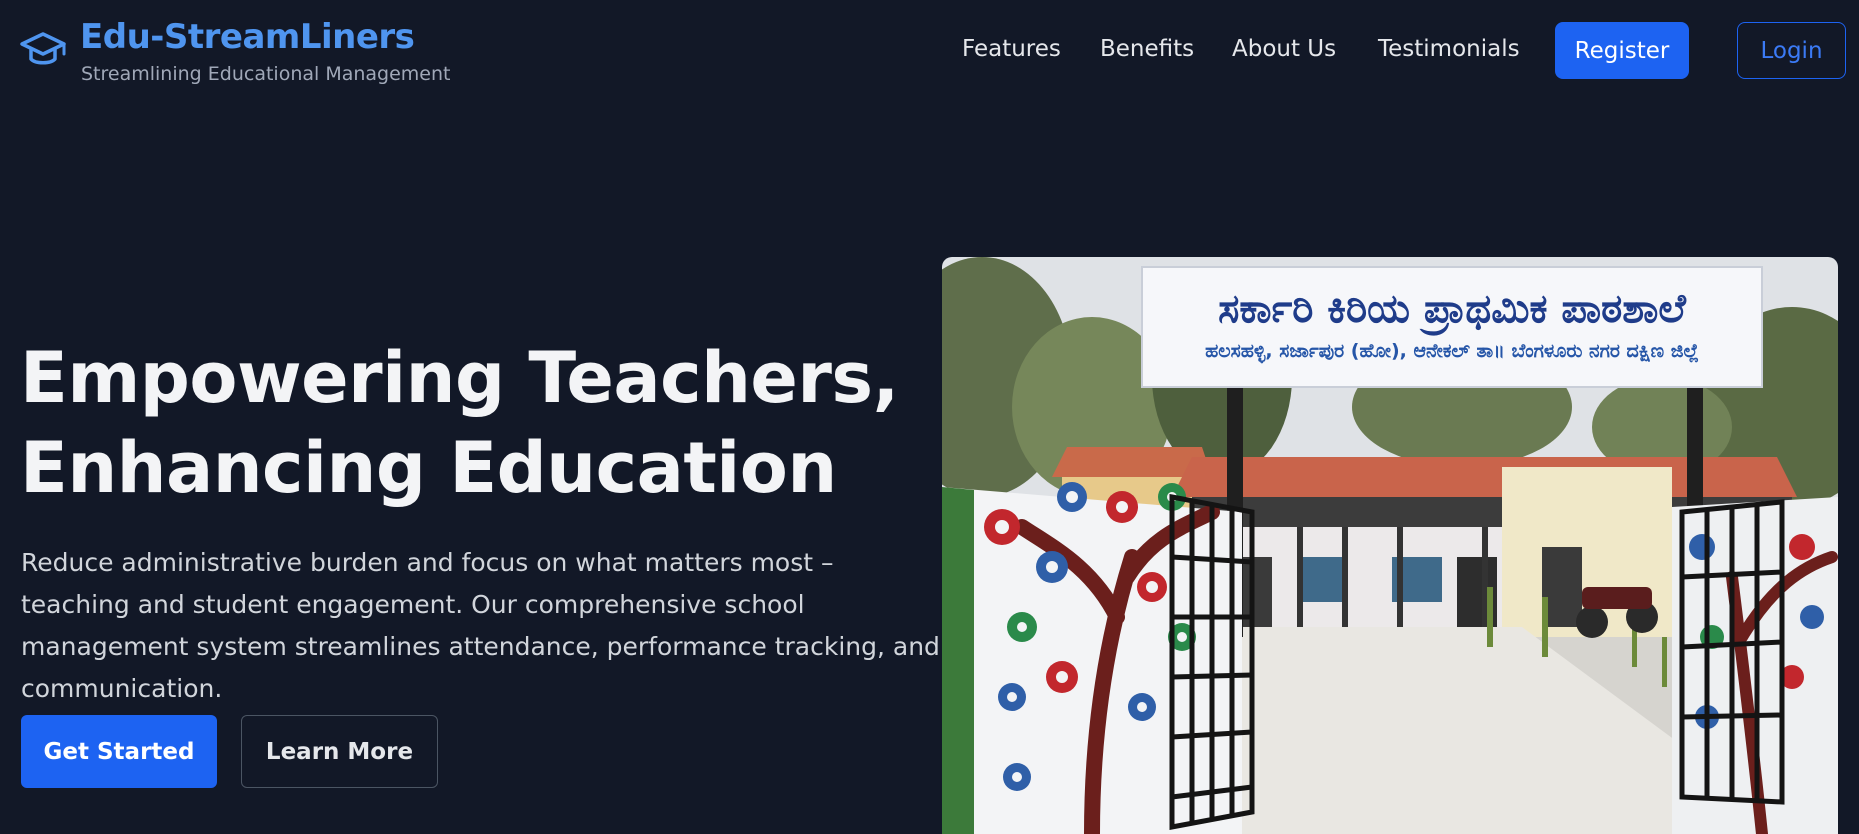  I want to click on nav-benefits: Benefits, so click(1147, 49).